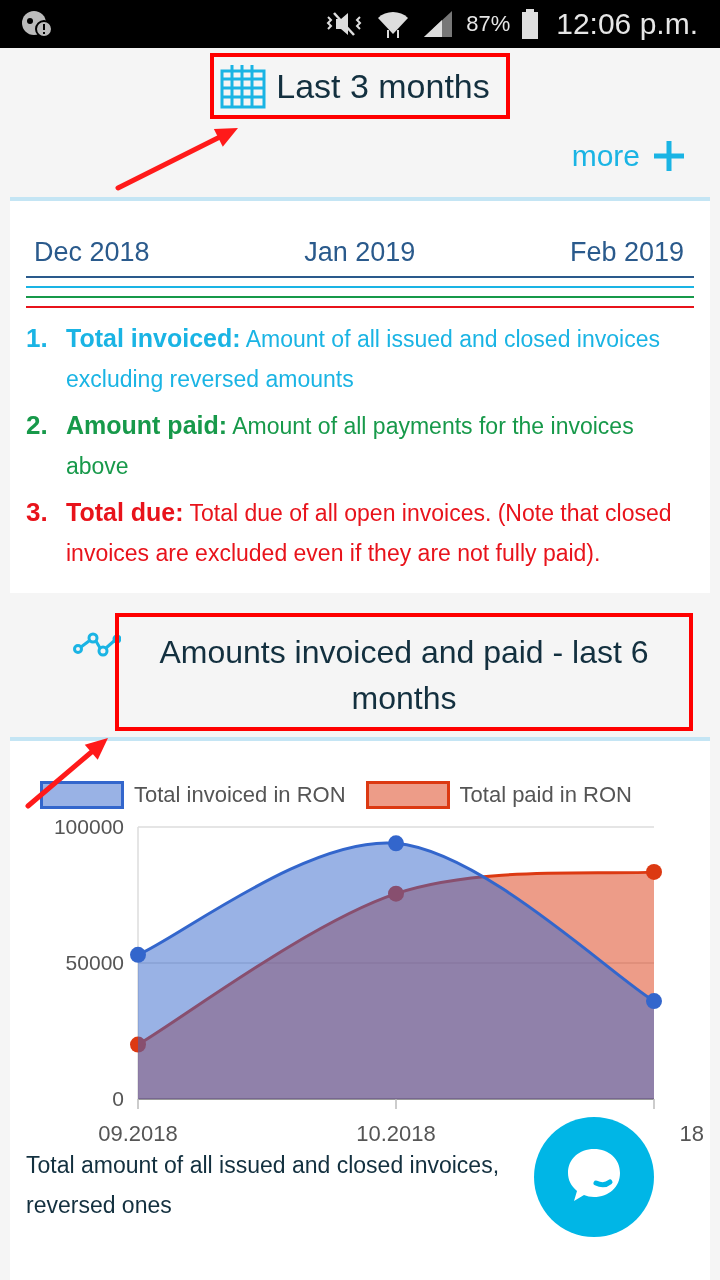 This screenshot has height=1280, width=720. I want to click on y-tick-label: 50000, so click(94, 962).